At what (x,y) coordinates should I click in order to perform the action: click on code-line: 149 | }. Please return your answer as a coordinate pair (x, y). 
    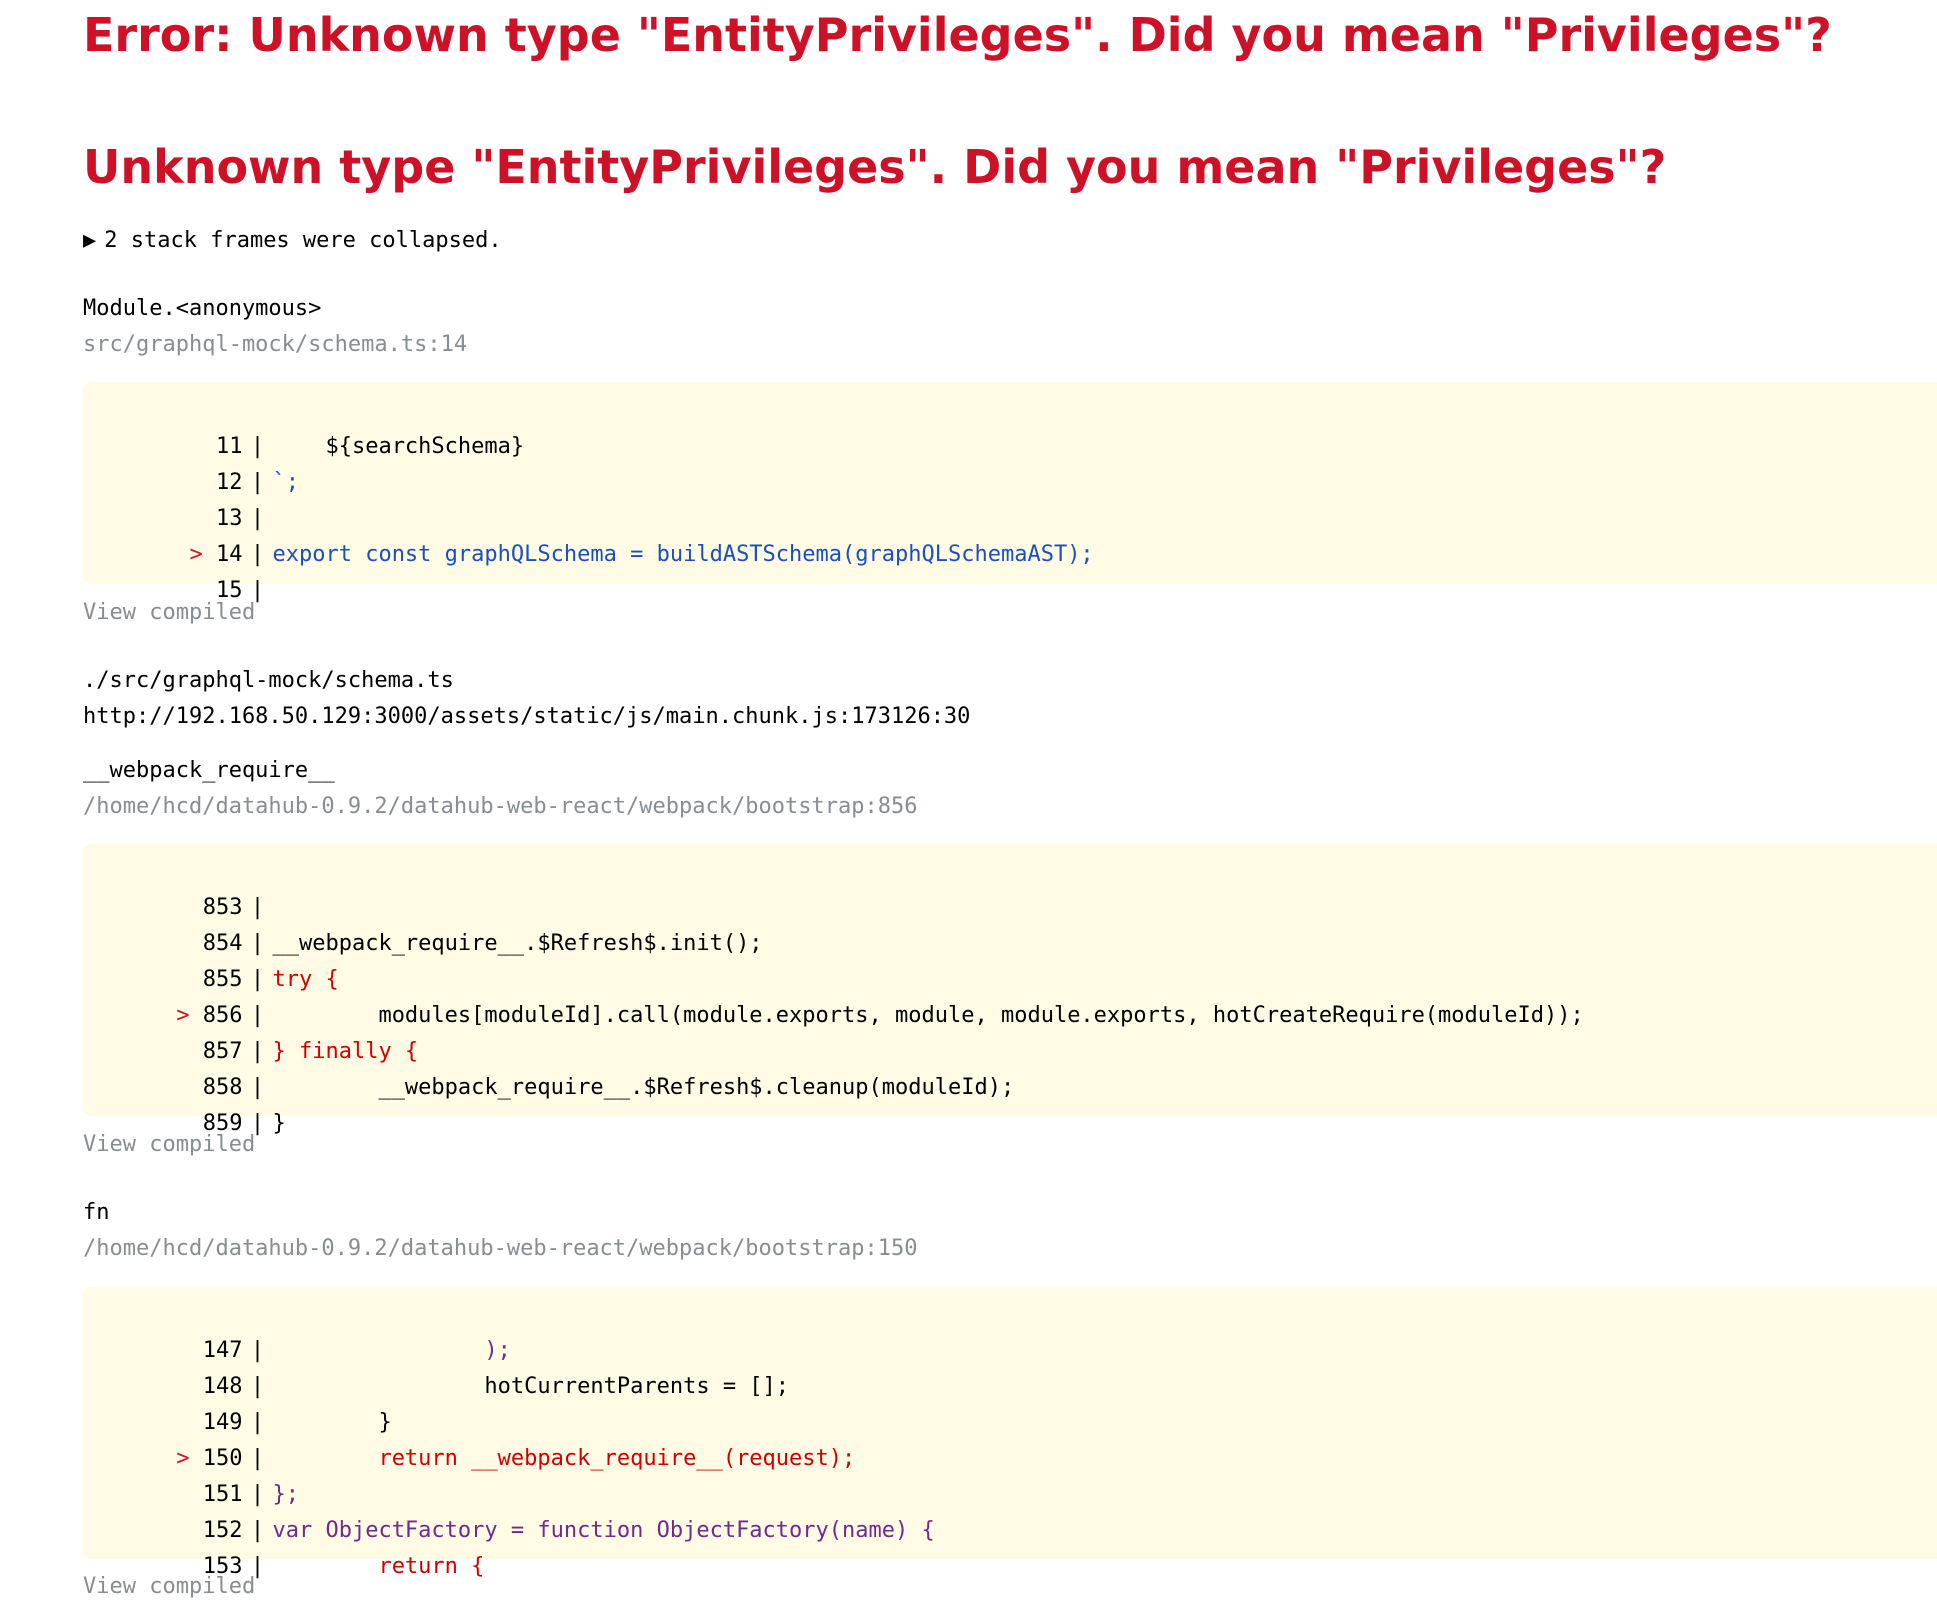
    Looking at the image, I should click on (237, 1402).